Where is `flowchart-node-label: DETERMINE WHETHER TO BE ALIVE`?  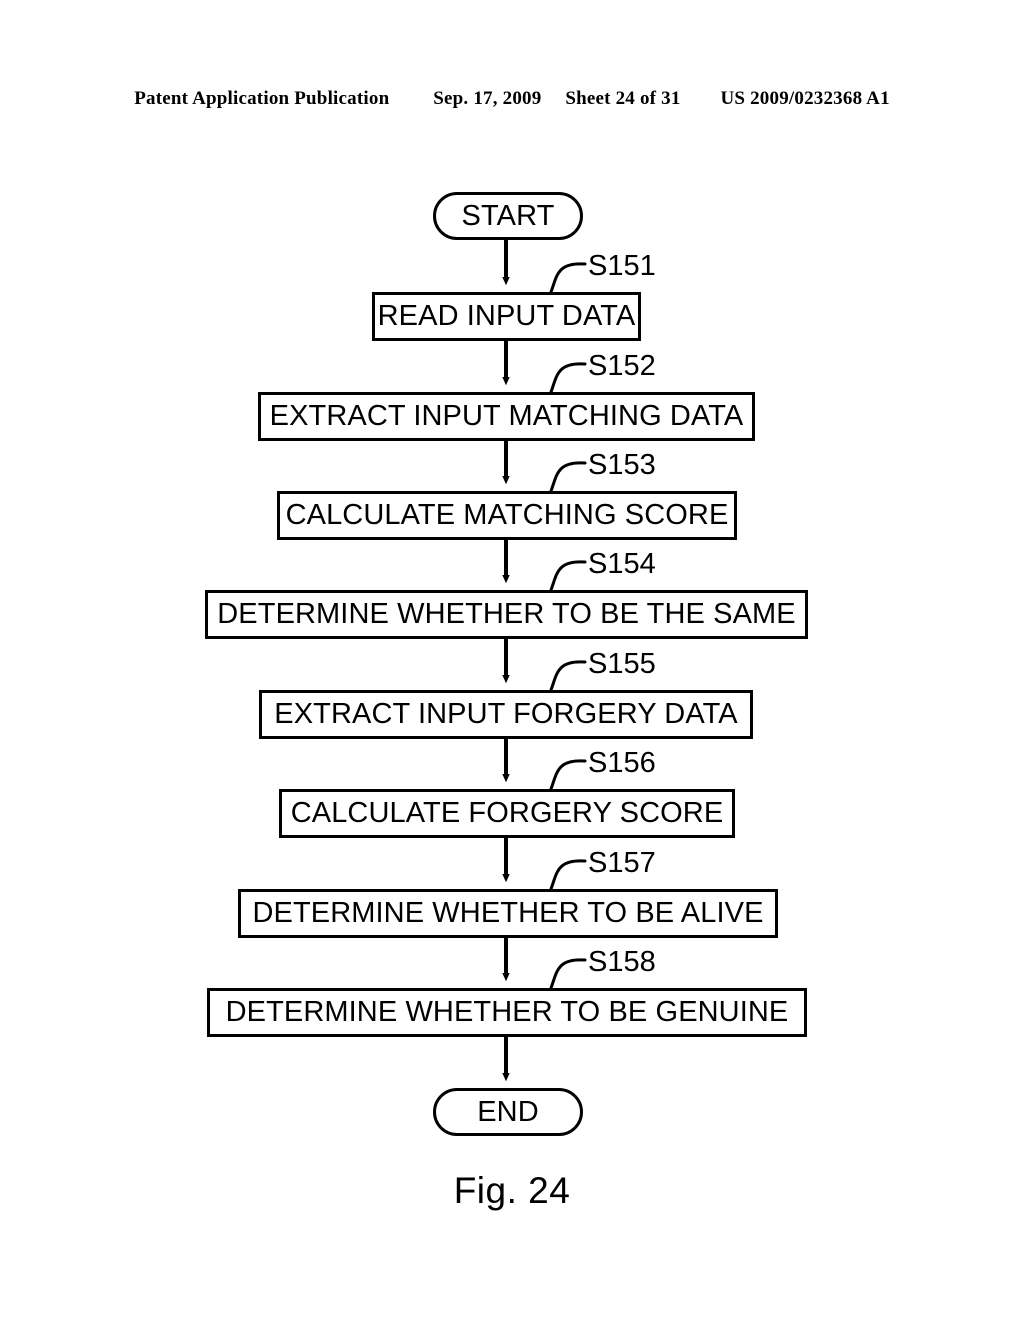 flowchart-node-label: DETERMINE WHETHER TO BE ALIVE is located at coordinates (508, 913).